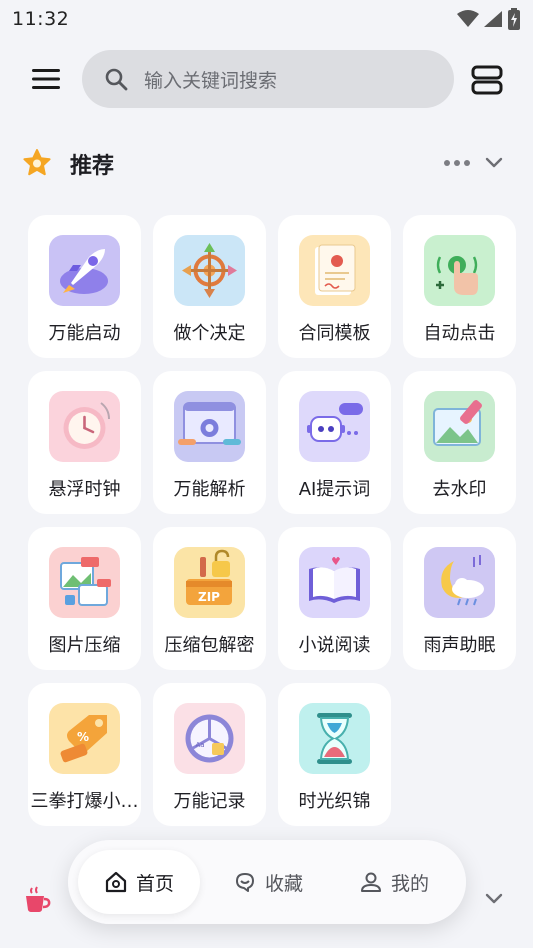 The image size is (533, 948). Describe the element at coordinates (209, 738) in the screenshot. I see `record-pie-icon: Aa` at that location.